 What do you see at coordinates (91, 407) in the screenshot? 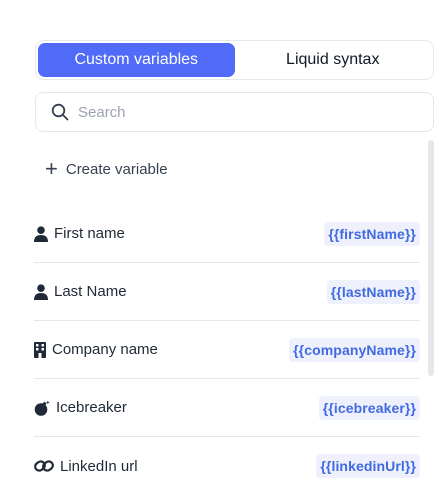
I see `variable-label: Icebreaker` at bounding box center [91, 407].